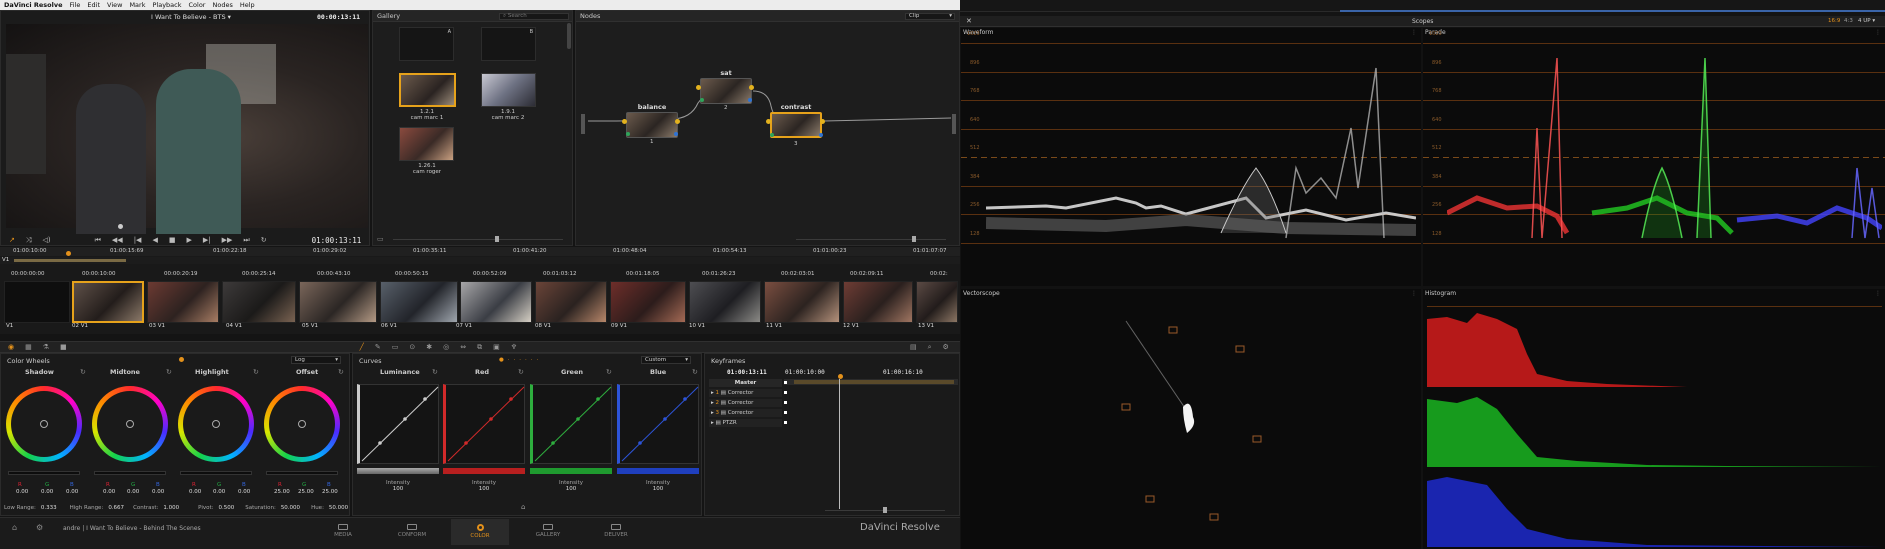 The height and width of the screenshot is (549, 1885). What do you see at coordinates (871, 239) in the screenshot?
I see `node-zoom-slider` at bounding box center [871, 239].